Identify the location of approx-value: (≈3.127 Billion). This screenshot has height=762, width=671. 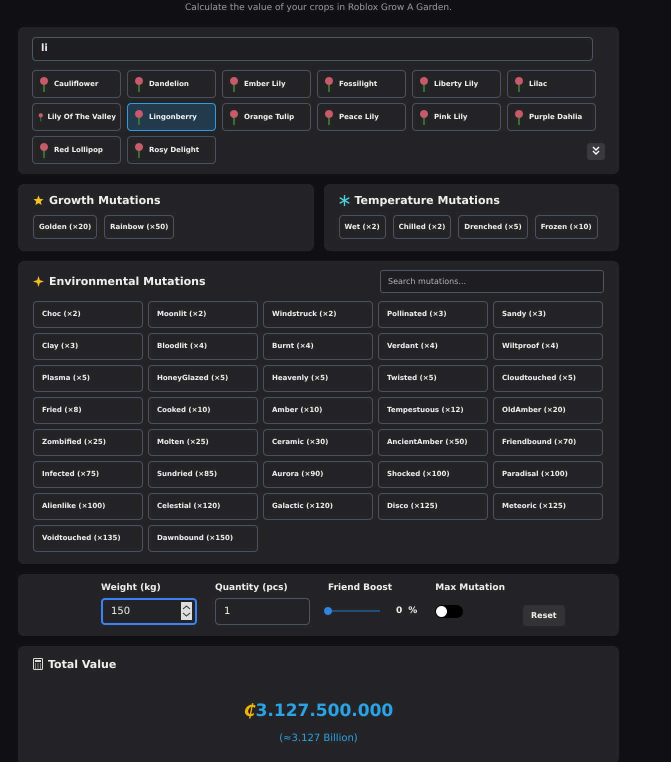
(318, 738).